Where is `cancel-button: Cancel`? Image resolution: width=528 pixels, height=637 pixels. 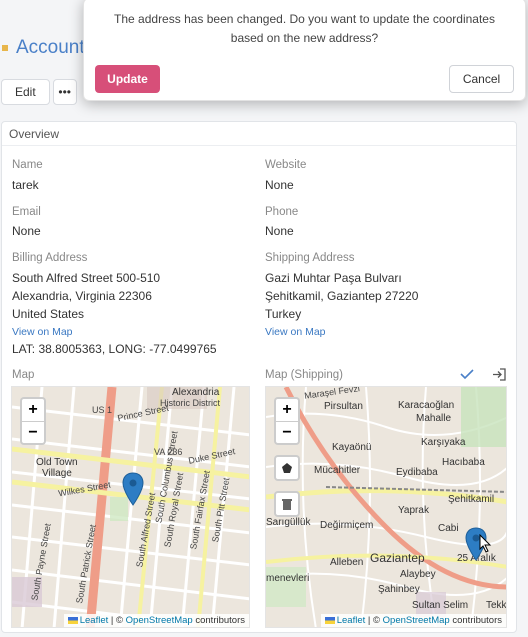 cancel-button: Cancel is located at coordinates (481, 79).